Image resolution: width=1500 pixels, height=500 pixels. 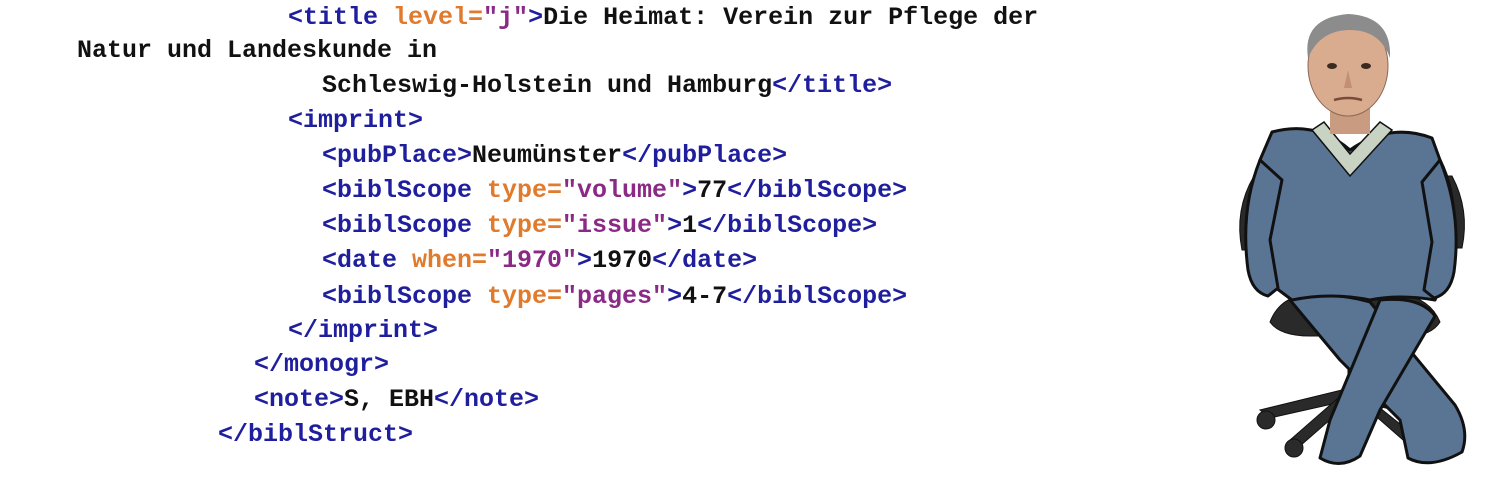 I want to click on code-line-5: <pubPlace>Neumünster</pubPlace>, so click(x=554, y=156).